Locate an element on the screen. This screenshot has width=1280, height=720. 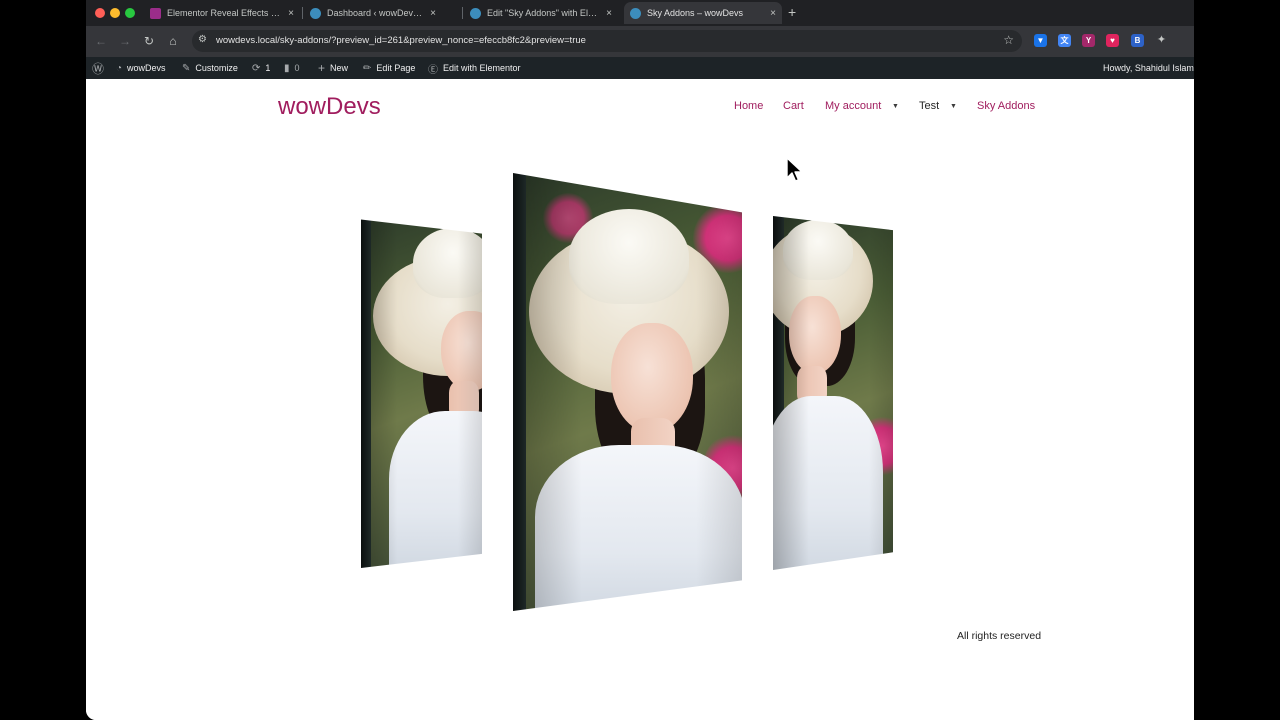
menu-item-sky-addons: Sky Addons is located at coordinates (1006, 106).